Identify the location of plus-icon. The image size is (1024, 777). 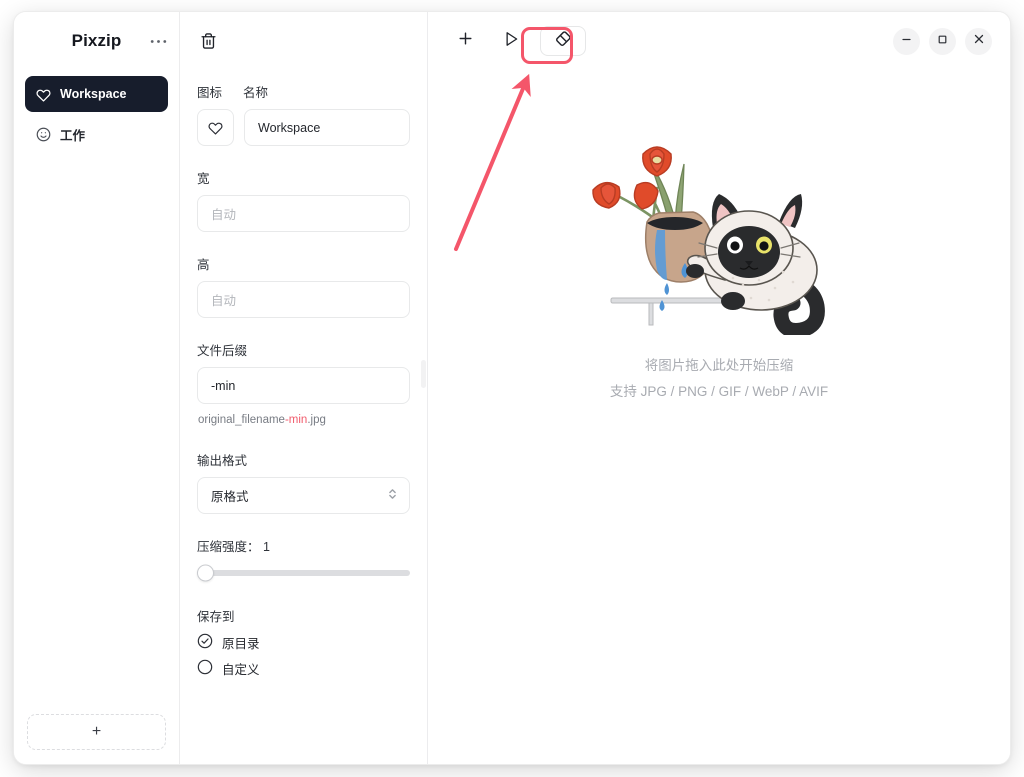
(465, 41).